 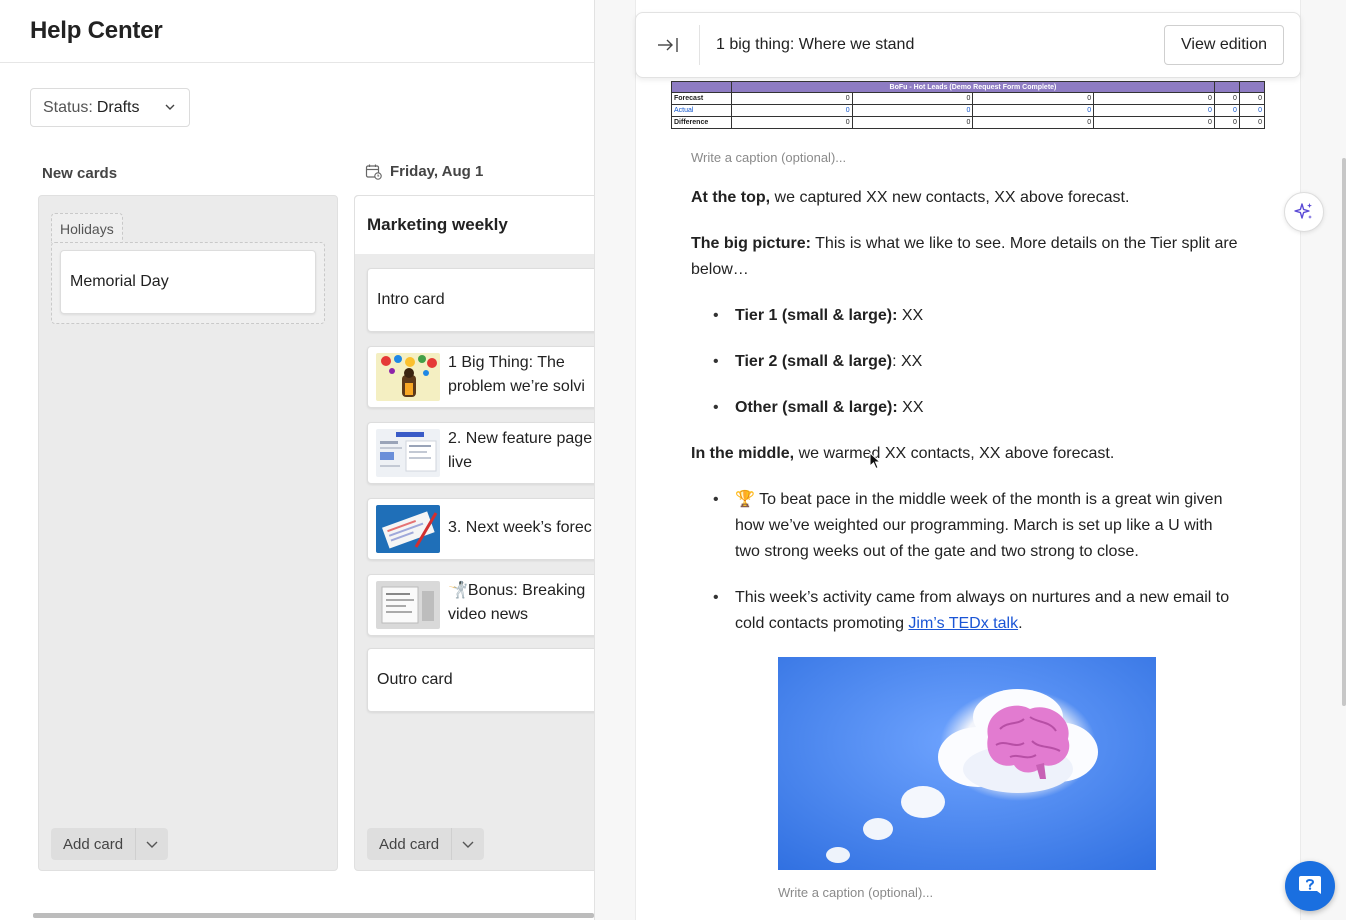 What do you see at coordinates (968, 98) in the screenshot?
I see `sheet-row: Forecast 0 0 0 0 0 0` at bounding box center [968, 98].